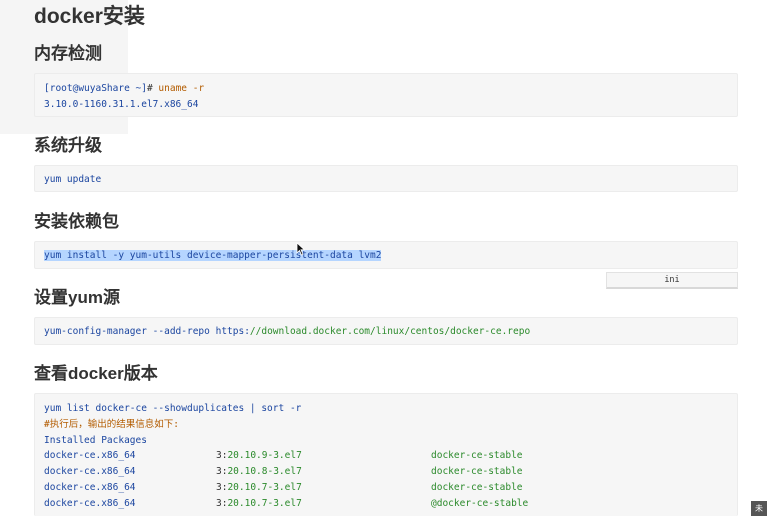 The width and height of the screenshot is (767, 516). I want to click on version-number: 20.10.9-3.el7, so click(264, 455).